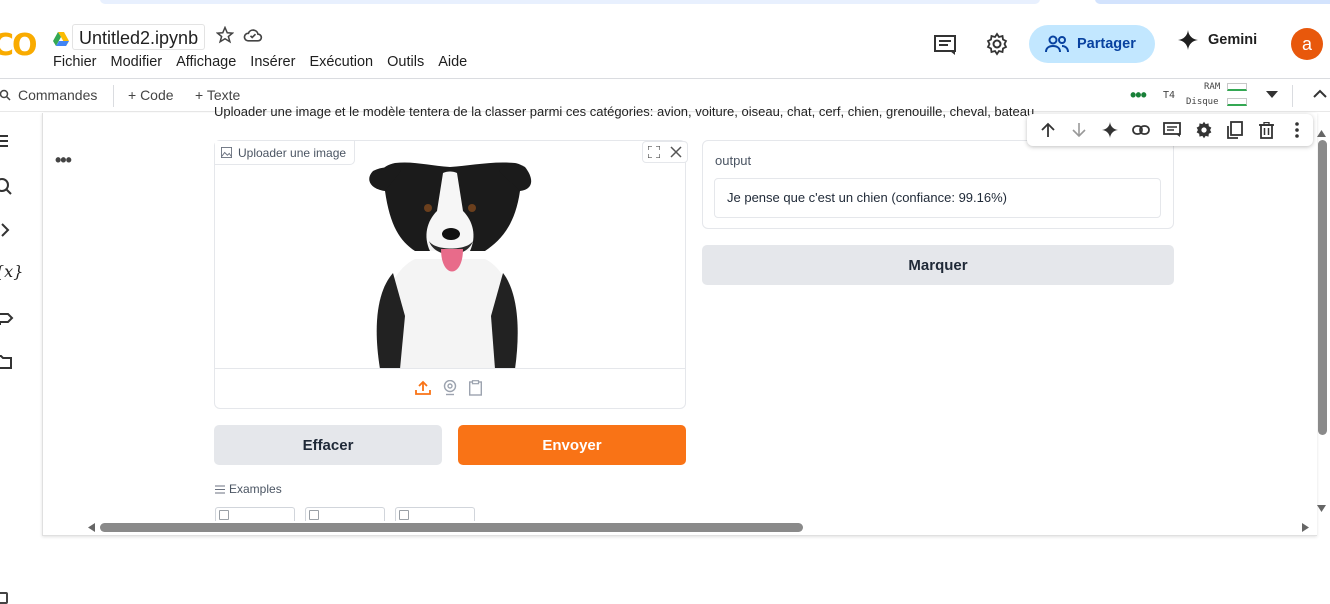 The width and height of the screenshot is (1330, 604). I want to click on scroll-down-icon, so click(1321, 508).